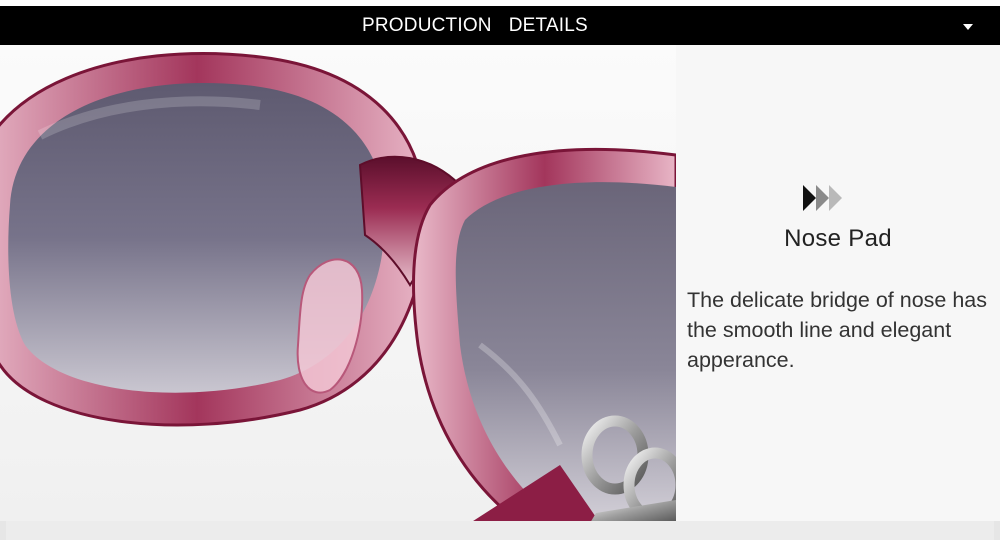  I want to click on header-bar: PRODUCTION DETAILS, so click(500, 25).